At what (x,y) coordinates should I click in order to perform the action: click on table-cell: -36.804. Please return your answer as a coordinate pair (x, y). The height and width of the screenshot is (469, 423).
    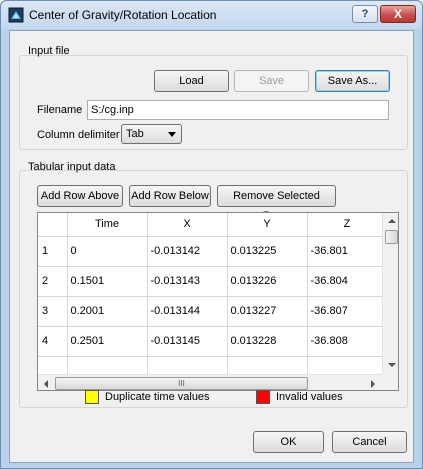
    Looking at the image, I should click on (347, 281).